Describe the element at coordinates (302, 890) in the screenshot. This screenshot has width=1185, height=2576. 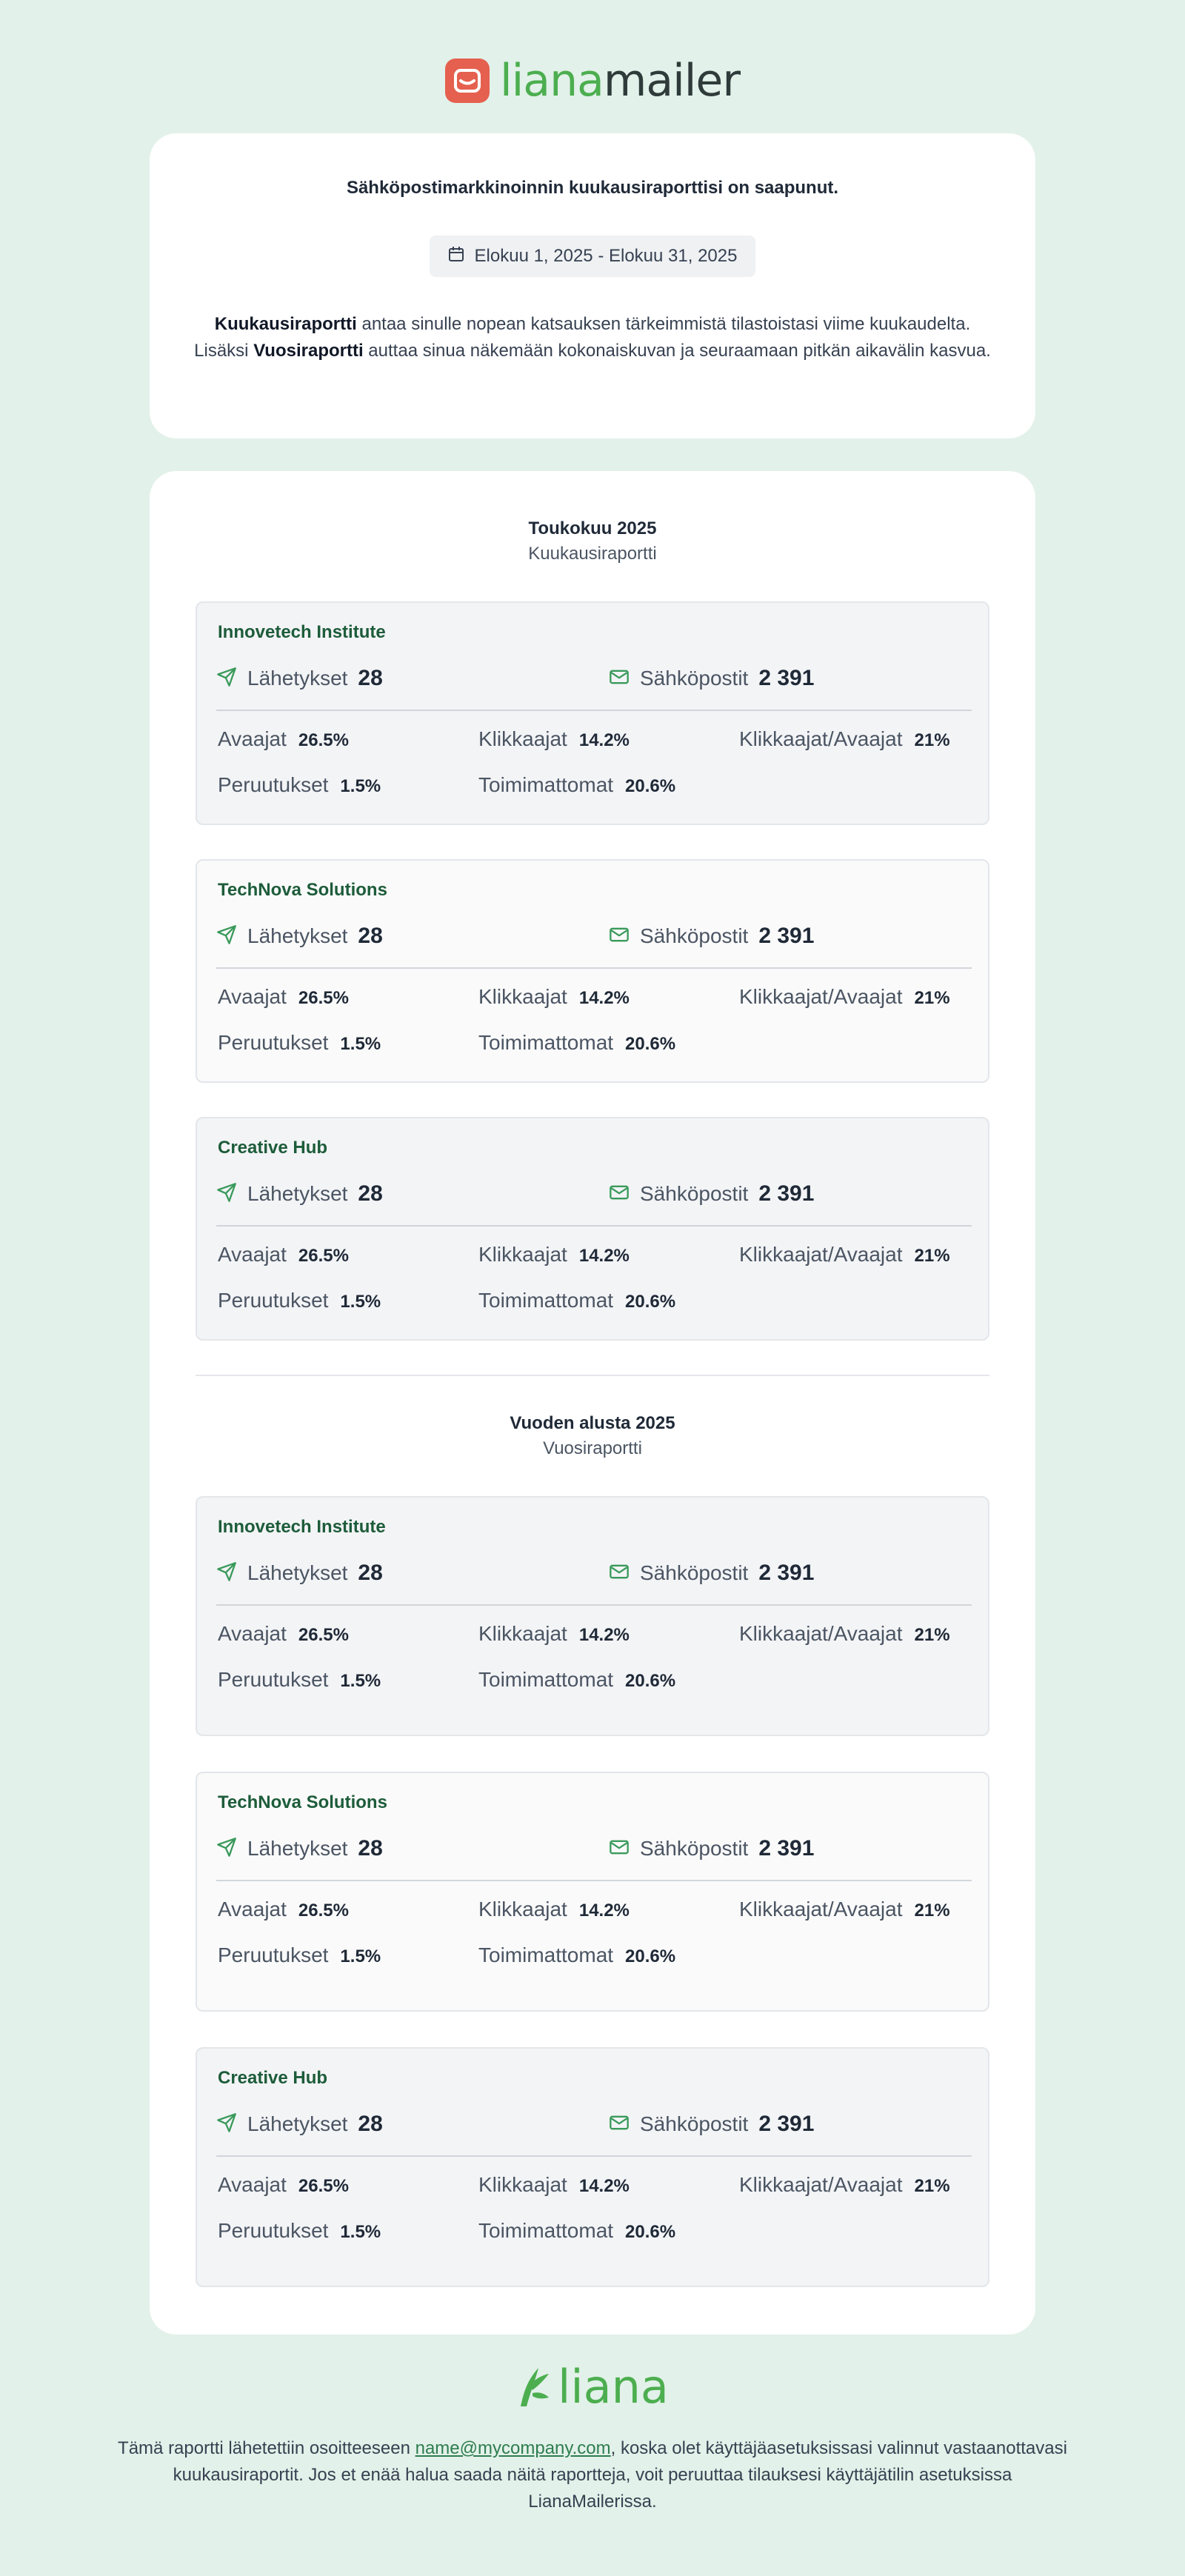
I see `organization-name: TechNova Solutions` at that location.